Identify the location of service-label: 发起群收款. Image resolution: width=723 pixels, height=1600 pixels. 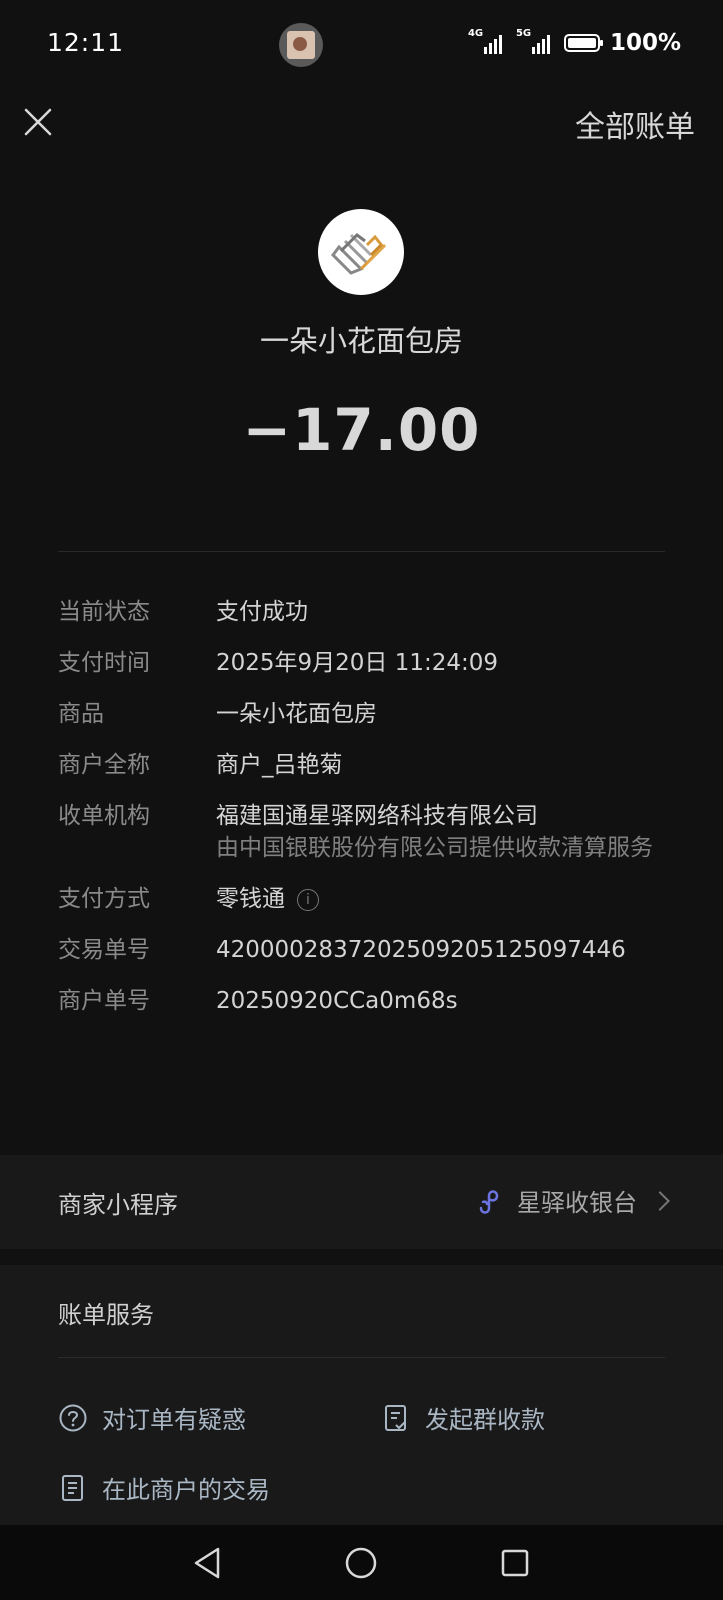
(485, 1420).